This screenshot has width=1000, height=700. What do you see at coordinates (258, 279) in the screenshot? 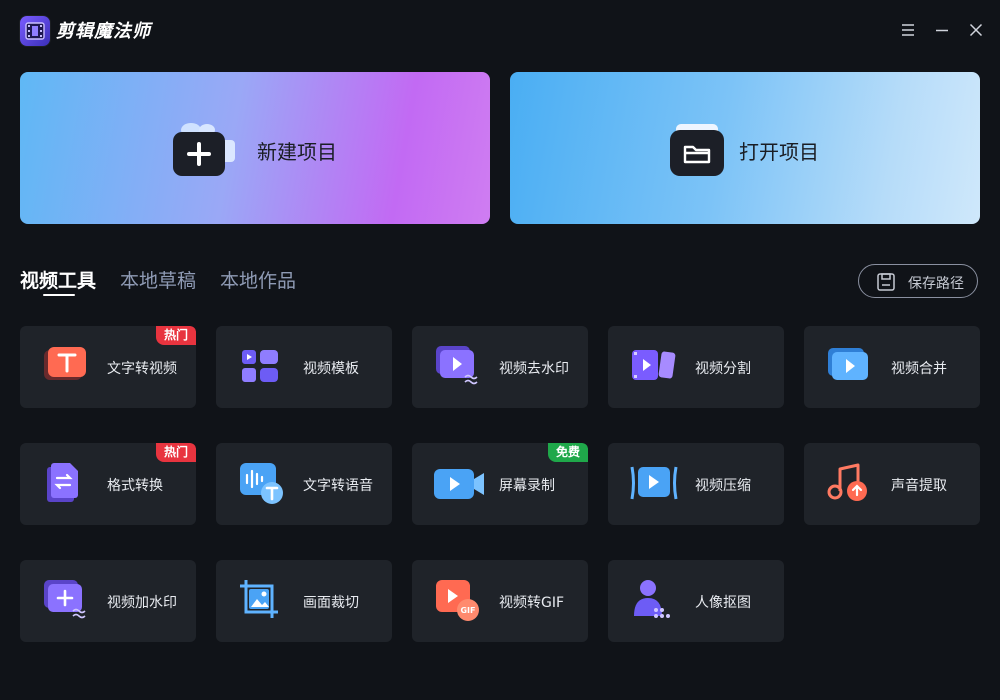
I see `tab-local-works: 本地作品` at bounding box center [258, 279].